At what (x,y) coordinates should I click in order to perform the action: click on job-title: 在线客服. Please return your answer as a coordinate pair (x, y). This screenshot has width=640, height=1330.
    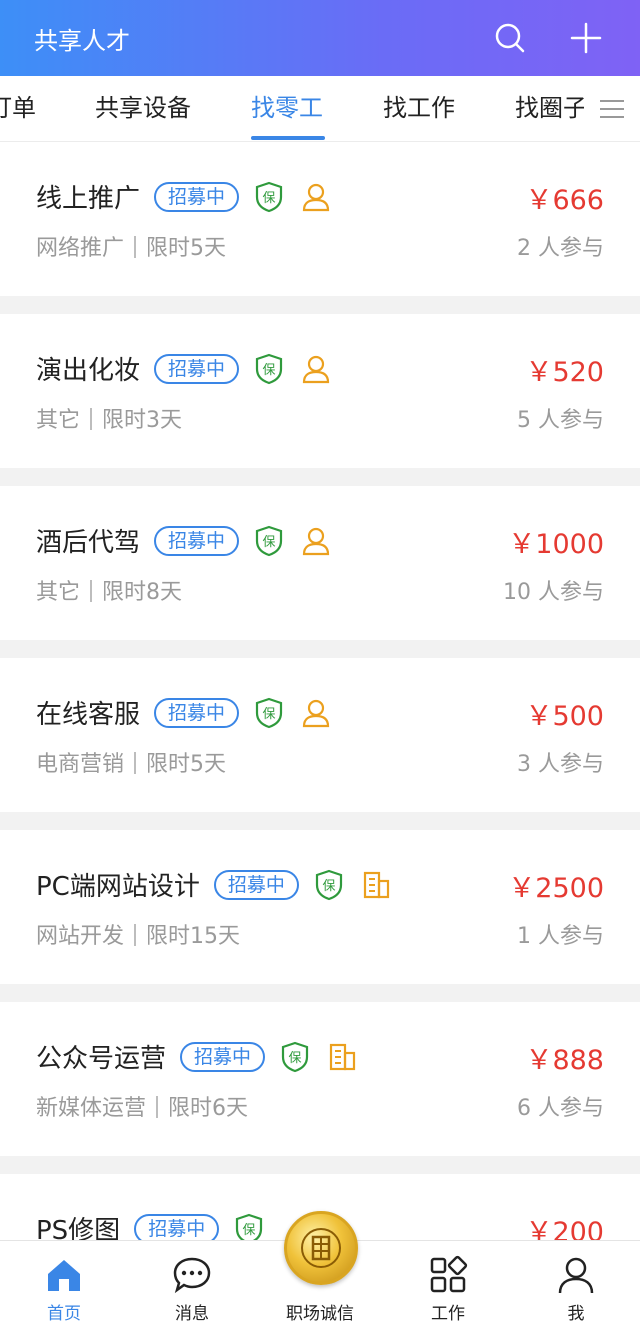
    Looking at the image, I should click on (88, 715).